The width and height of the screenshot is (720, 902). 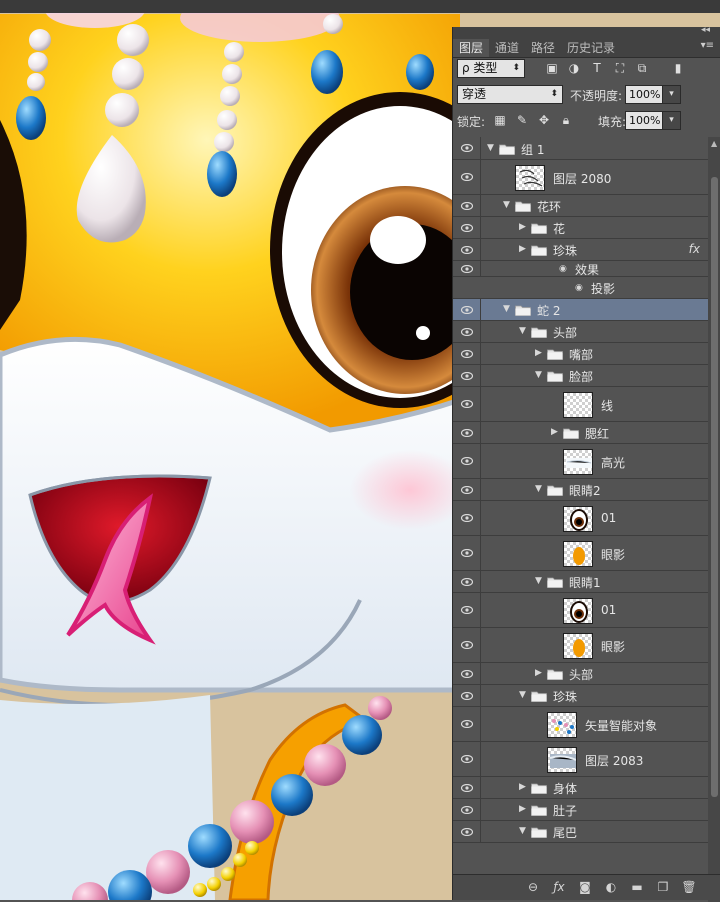 What do you see at coordinates (580, 228) in the screenshot?
I see `layer-row: ▶ 花` at bounding box center [580, 228].